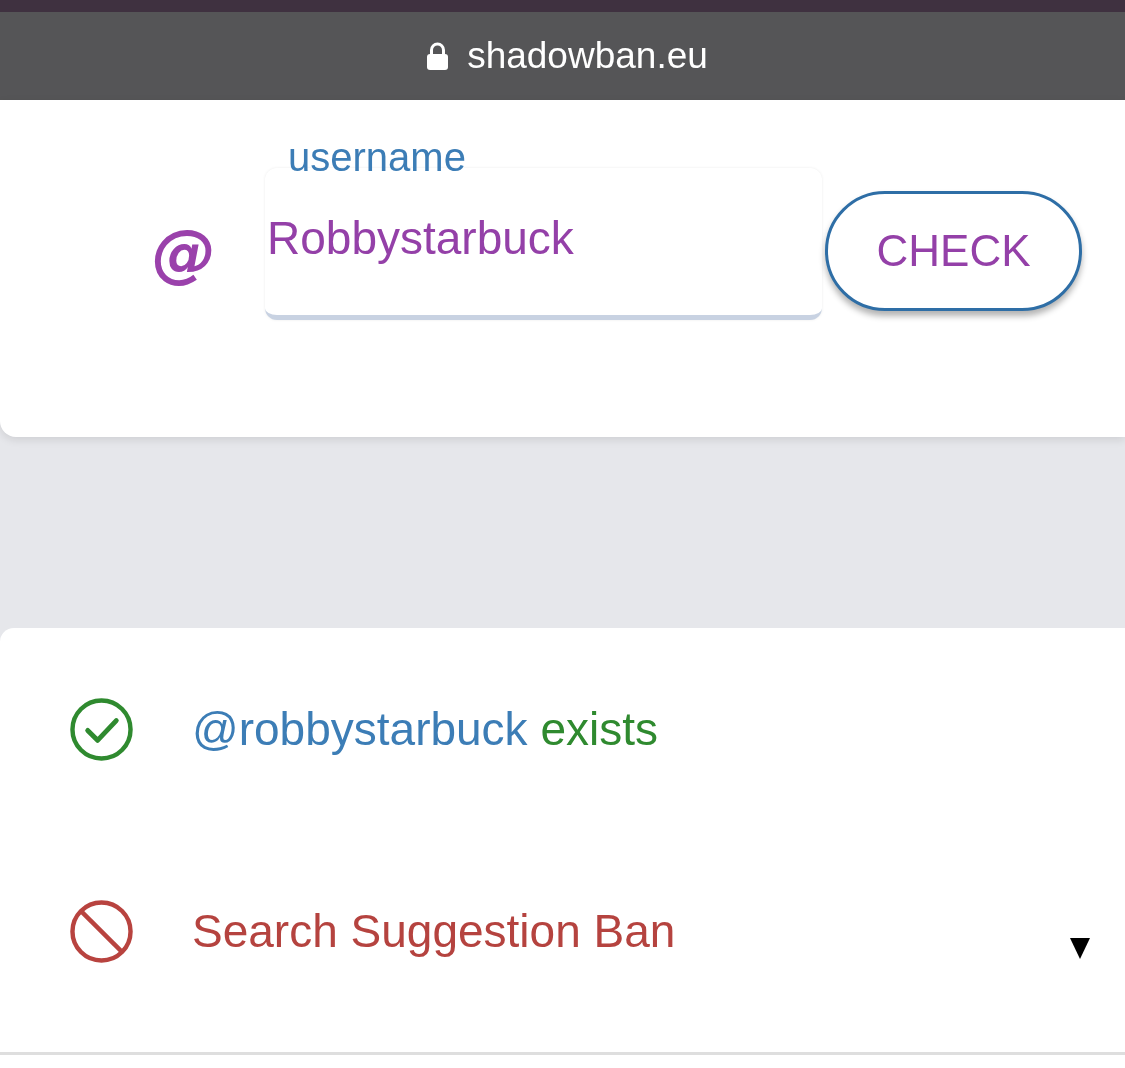 The height and width of the screenshot is (1068, 1125). I want to click on address-text: shadowban.eu, so click(587, 56).